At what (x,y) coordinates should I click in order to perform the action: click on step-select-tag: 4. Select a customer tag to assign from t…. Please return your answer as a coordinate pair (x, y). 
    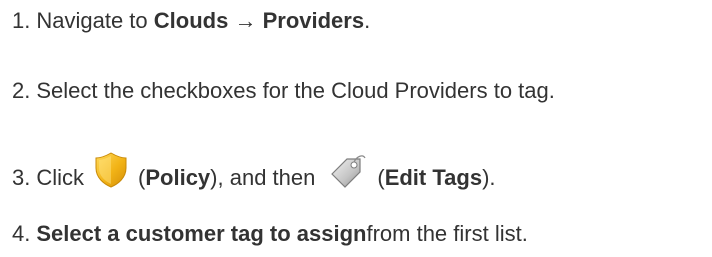
    Looking at the image, I should click on (270, 234).